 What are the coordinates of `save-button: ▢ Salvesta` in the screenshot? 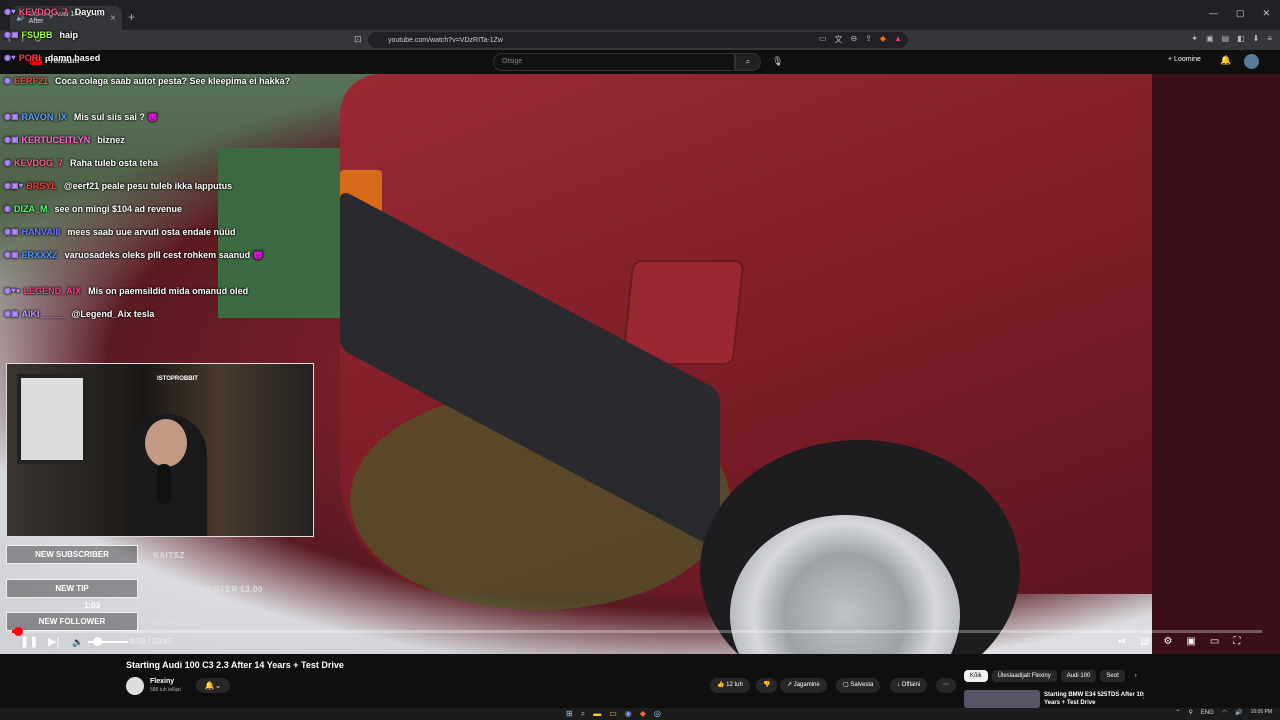 It's located at (858, 685).